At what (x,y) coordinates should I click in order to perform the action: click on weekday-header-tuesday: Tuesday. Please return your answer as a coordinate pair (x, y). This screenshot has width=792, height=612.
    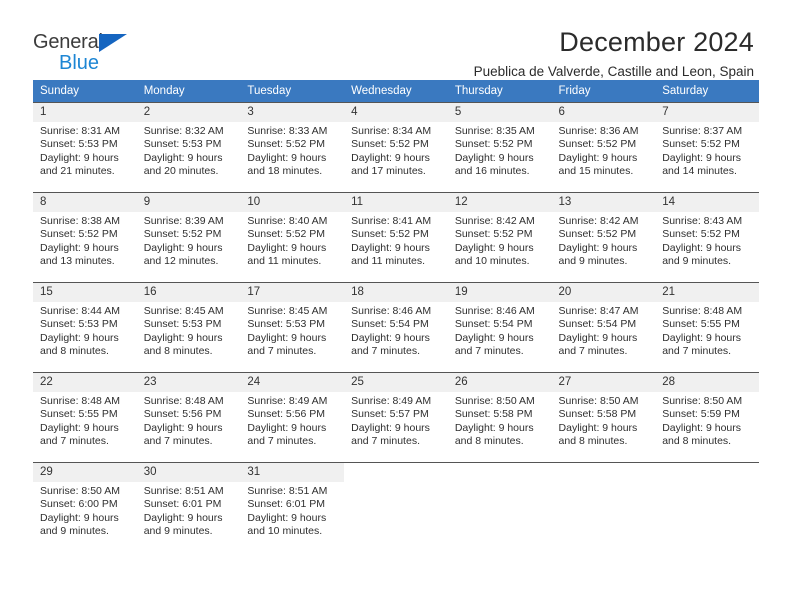
    Looking at the image, I should click on (292, 91).